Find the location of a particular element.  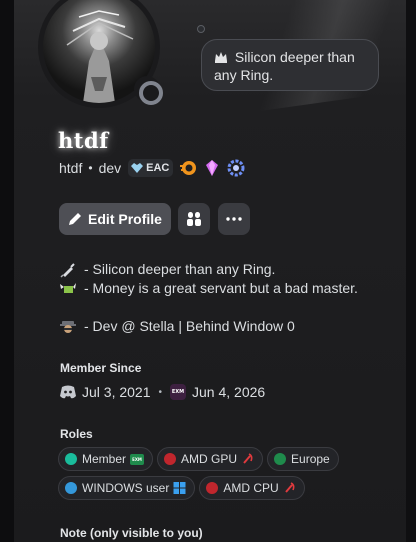

pencil-icon is located at coordinates (75, 219).